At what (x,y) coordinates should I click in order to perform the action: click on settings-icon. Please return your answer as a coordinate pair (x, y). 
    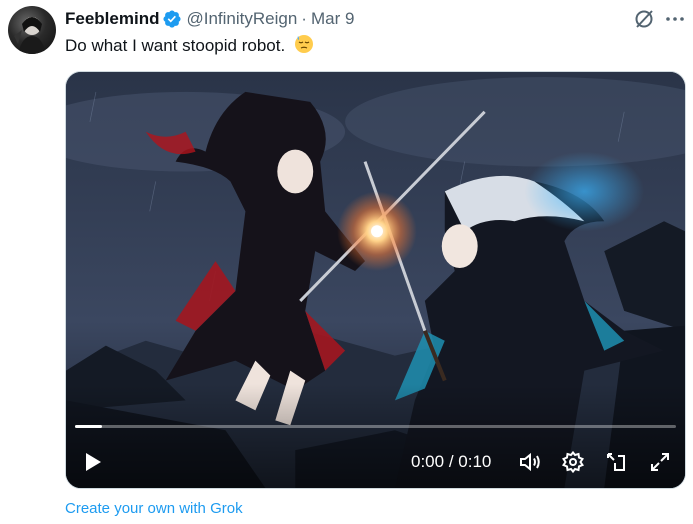
    Looking at the image, I should click on (573, 462).